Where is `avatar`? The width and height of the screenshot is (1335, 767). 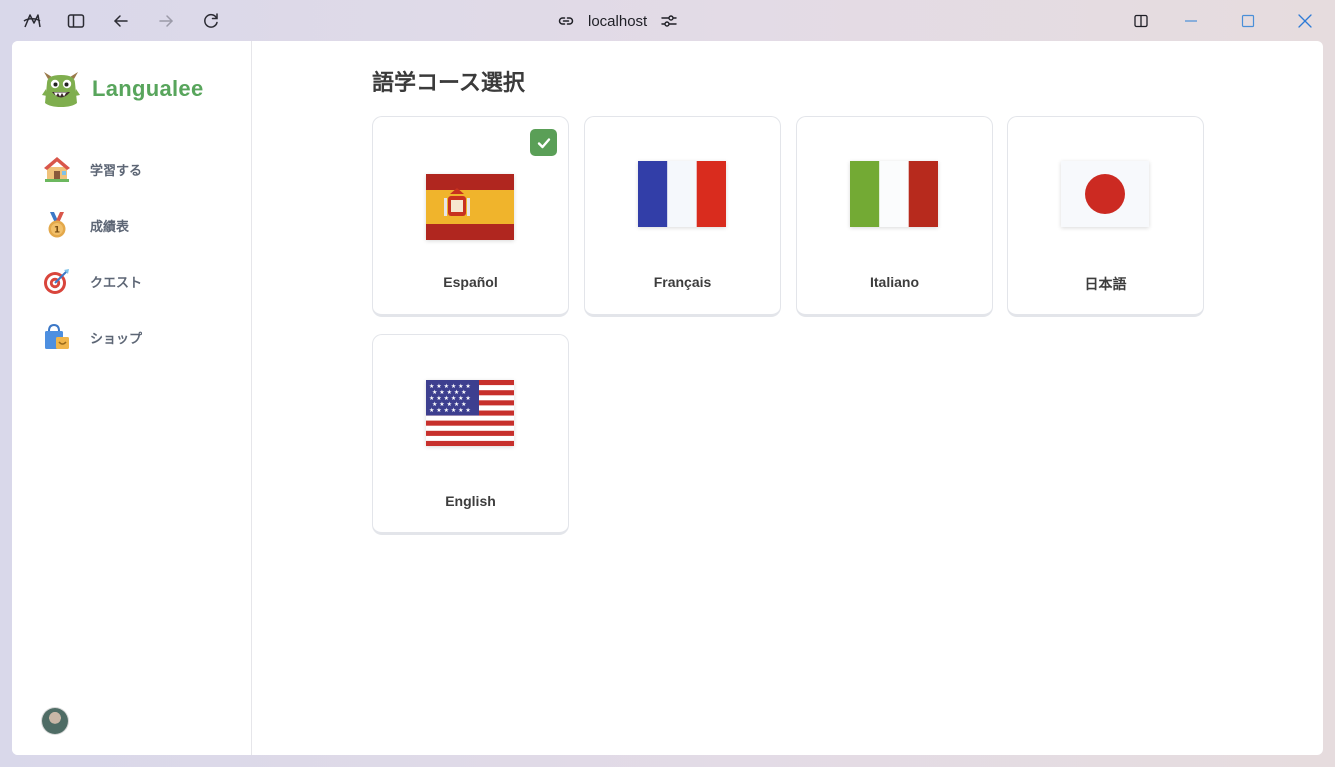 avatar is located at coordinates (55, 721).